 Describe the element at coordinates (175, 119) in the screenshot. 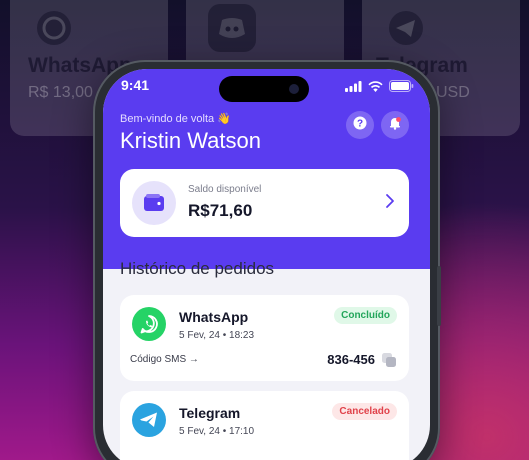

I see `welcome-text: Bem-vindo de volta 👋` at that location.